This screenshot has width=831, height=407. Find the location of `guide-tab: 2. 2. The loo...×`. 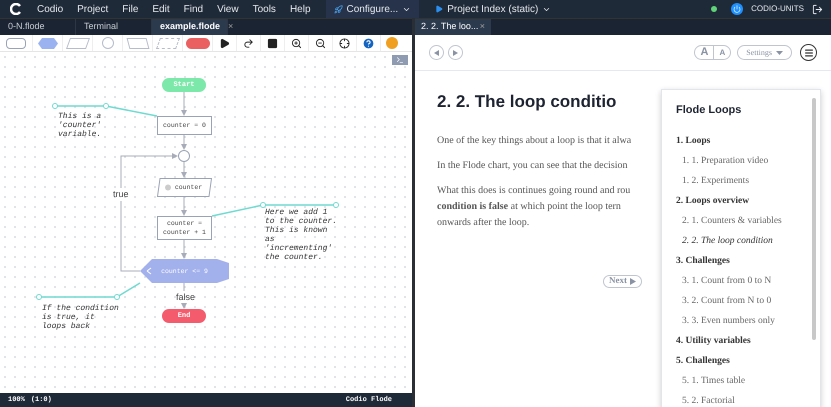

guide-tab: 2. 2. The loo...× is located at coordinates (453, 27).